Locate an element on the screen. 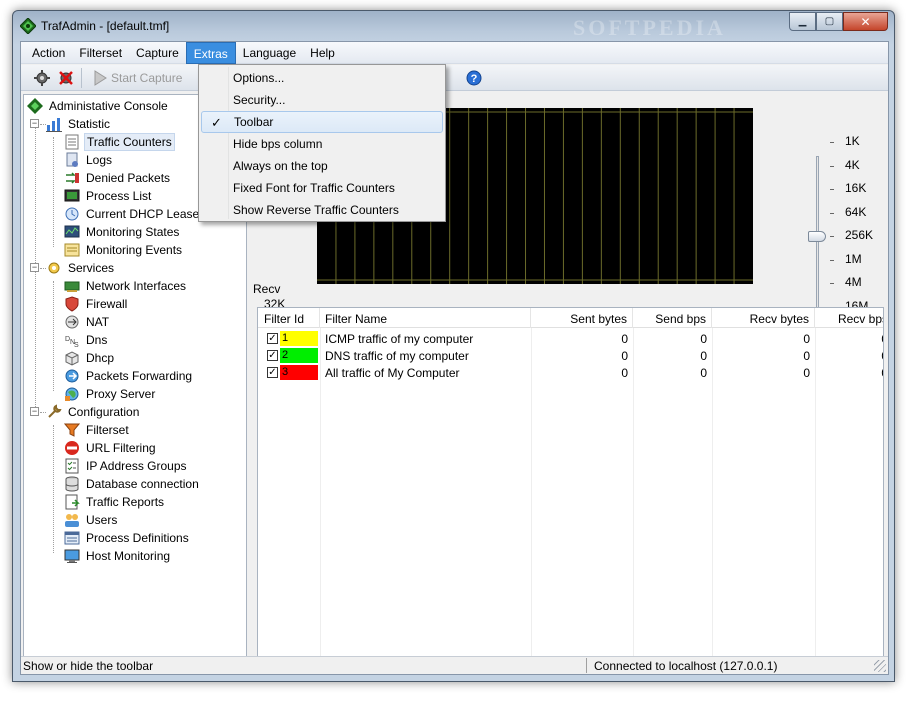 Image resolution: width=916 pixels, height=702 pixels. status-hint: Show or hide the toolbar is located at coordinates (88, 666).